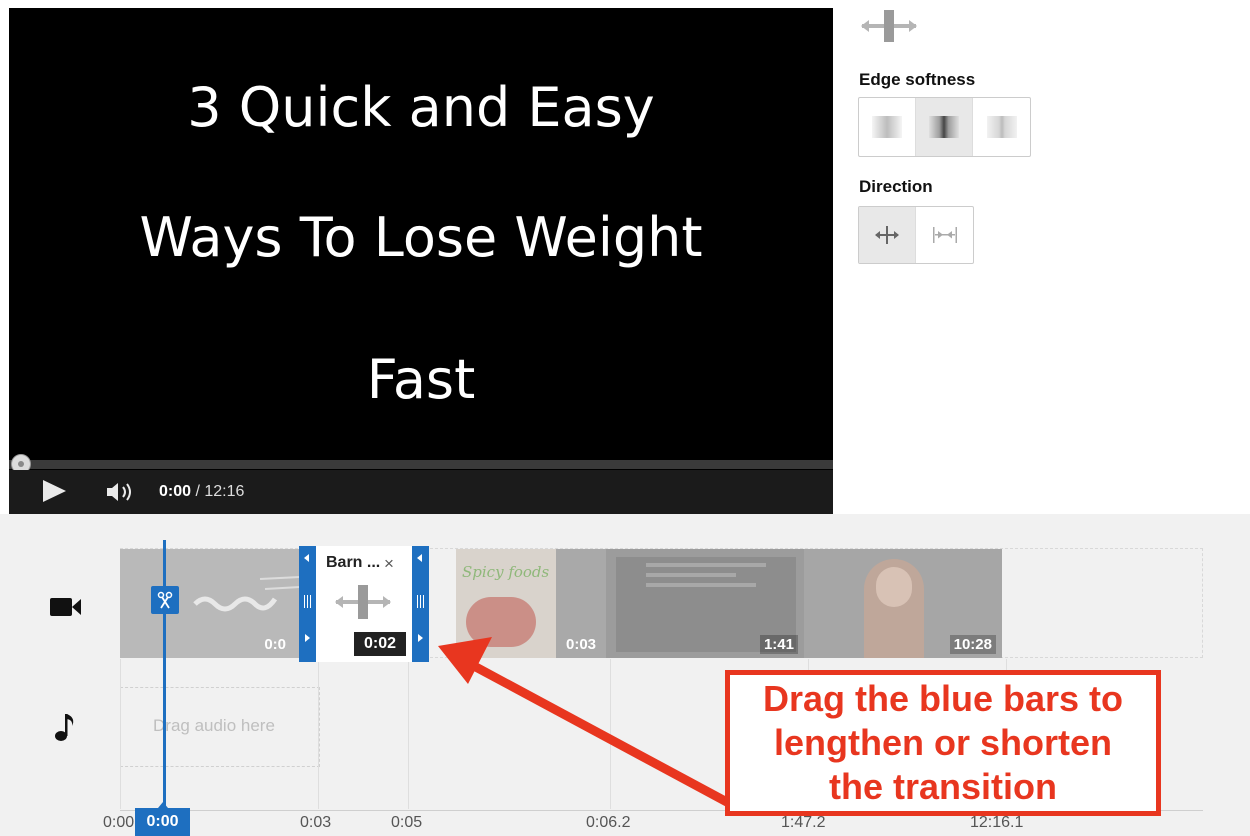 The image size is (1250, 836). I want to click on video-title-line-1: 3 Quick and Easy, so click(421, 107).